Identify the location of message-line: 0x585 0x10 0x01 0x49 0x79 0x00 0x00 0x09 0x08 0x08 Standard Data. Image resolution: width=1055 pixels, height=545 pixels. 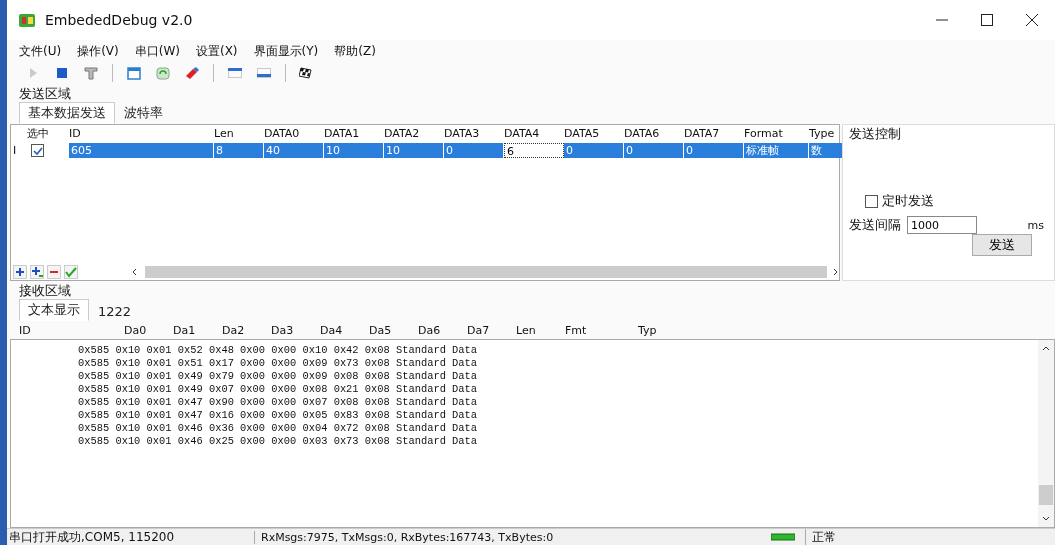
(278, 376).